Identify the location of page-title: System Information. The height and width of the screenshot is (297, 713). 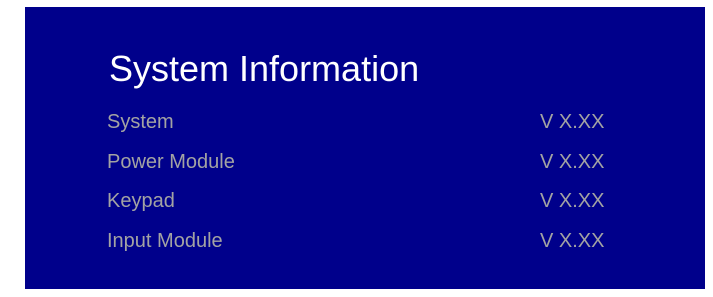
(264, 68).